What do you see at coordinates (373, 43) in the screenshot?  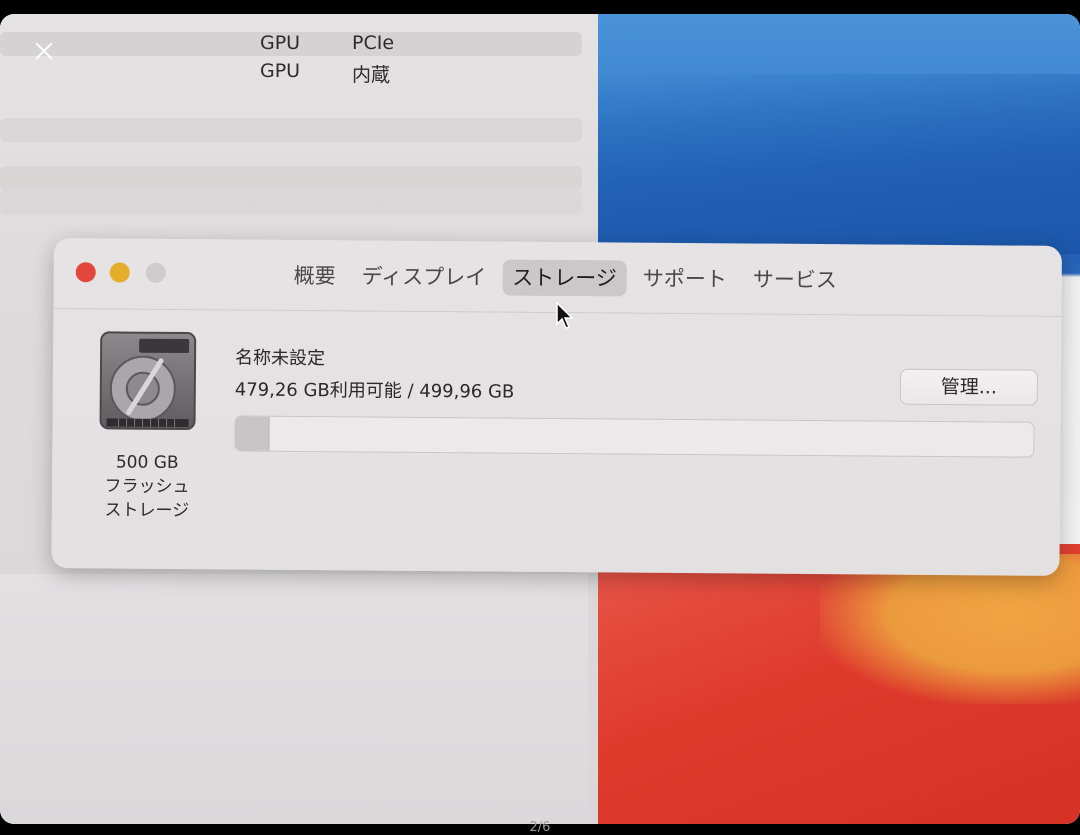 I see `bg-cell: PCIe` at bounding box center [373, 43].